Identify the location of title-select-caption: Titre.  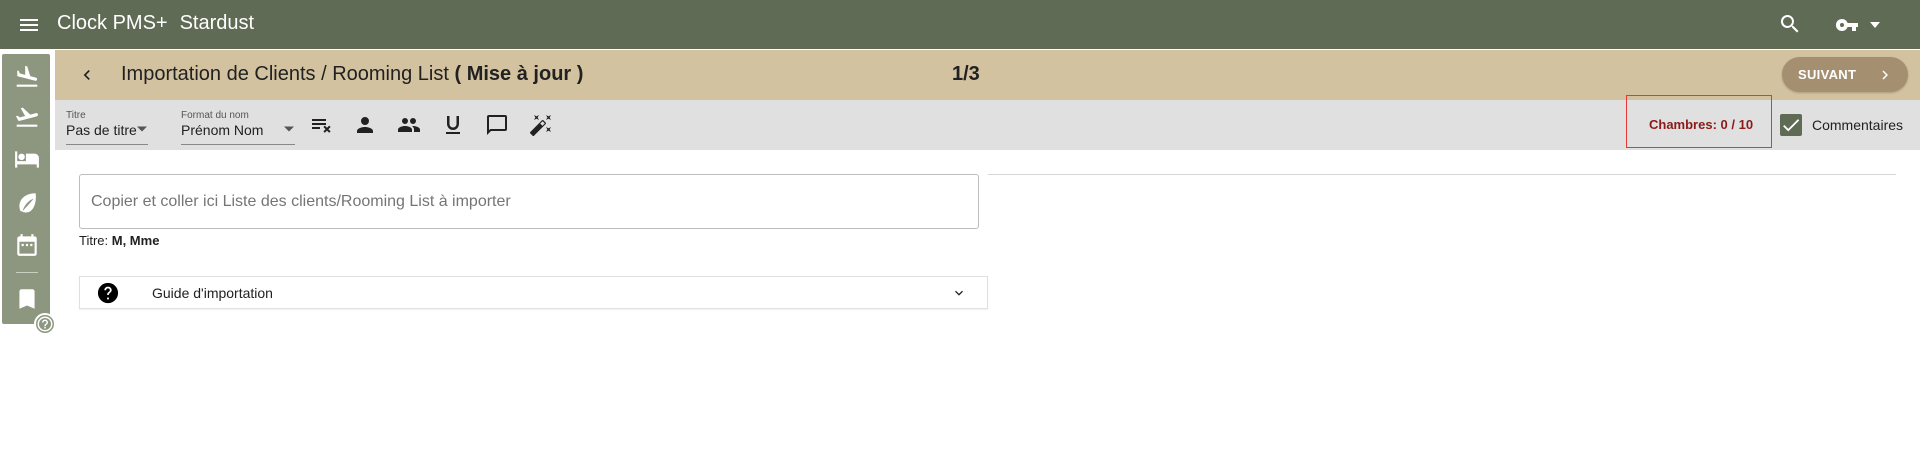
(76, 115).